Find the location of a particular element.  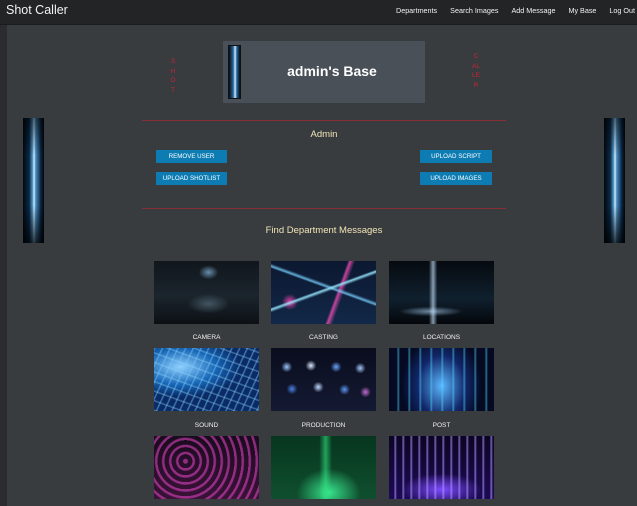

upload-shotlist-button: UPLOAD SHOTLIST is located at coordinates (191, 178).